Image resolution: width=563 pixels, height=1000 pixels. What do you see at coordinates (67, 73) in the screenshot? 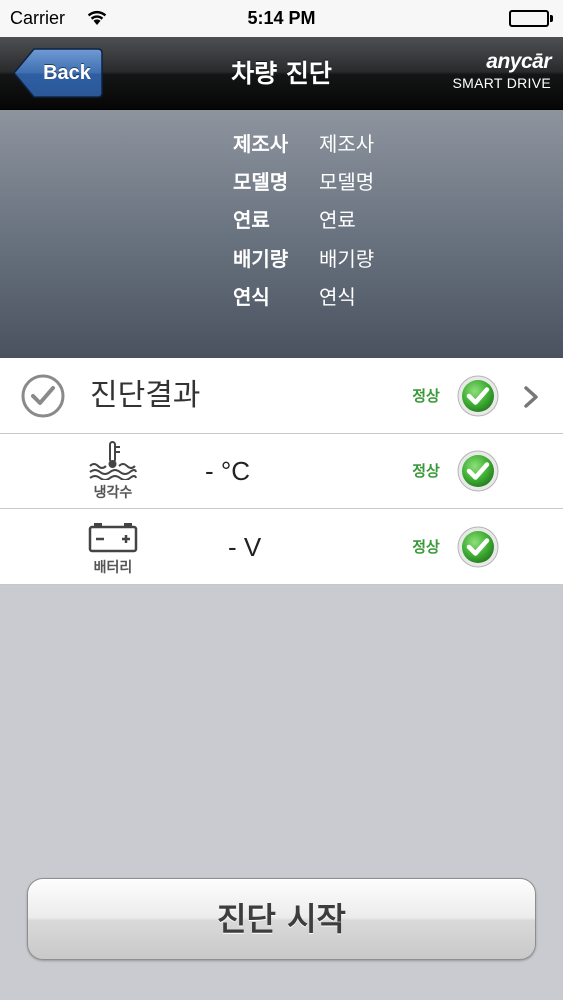
I see `back-button-label: Back` at bounding box center [67, 73].